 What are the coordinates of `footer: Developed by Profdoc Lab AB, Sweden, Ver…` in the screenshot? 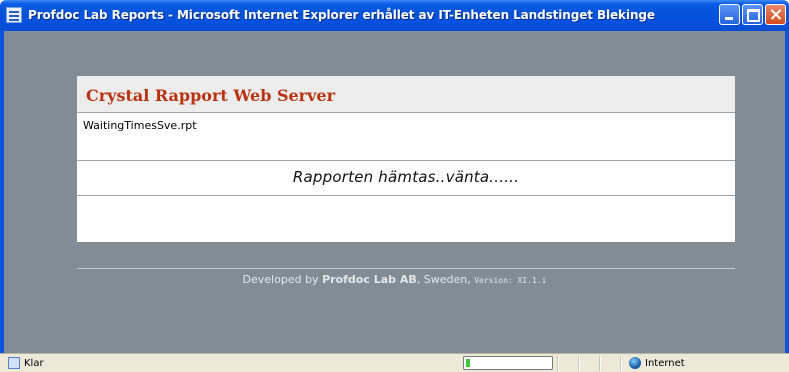 It's located at (394, 279).